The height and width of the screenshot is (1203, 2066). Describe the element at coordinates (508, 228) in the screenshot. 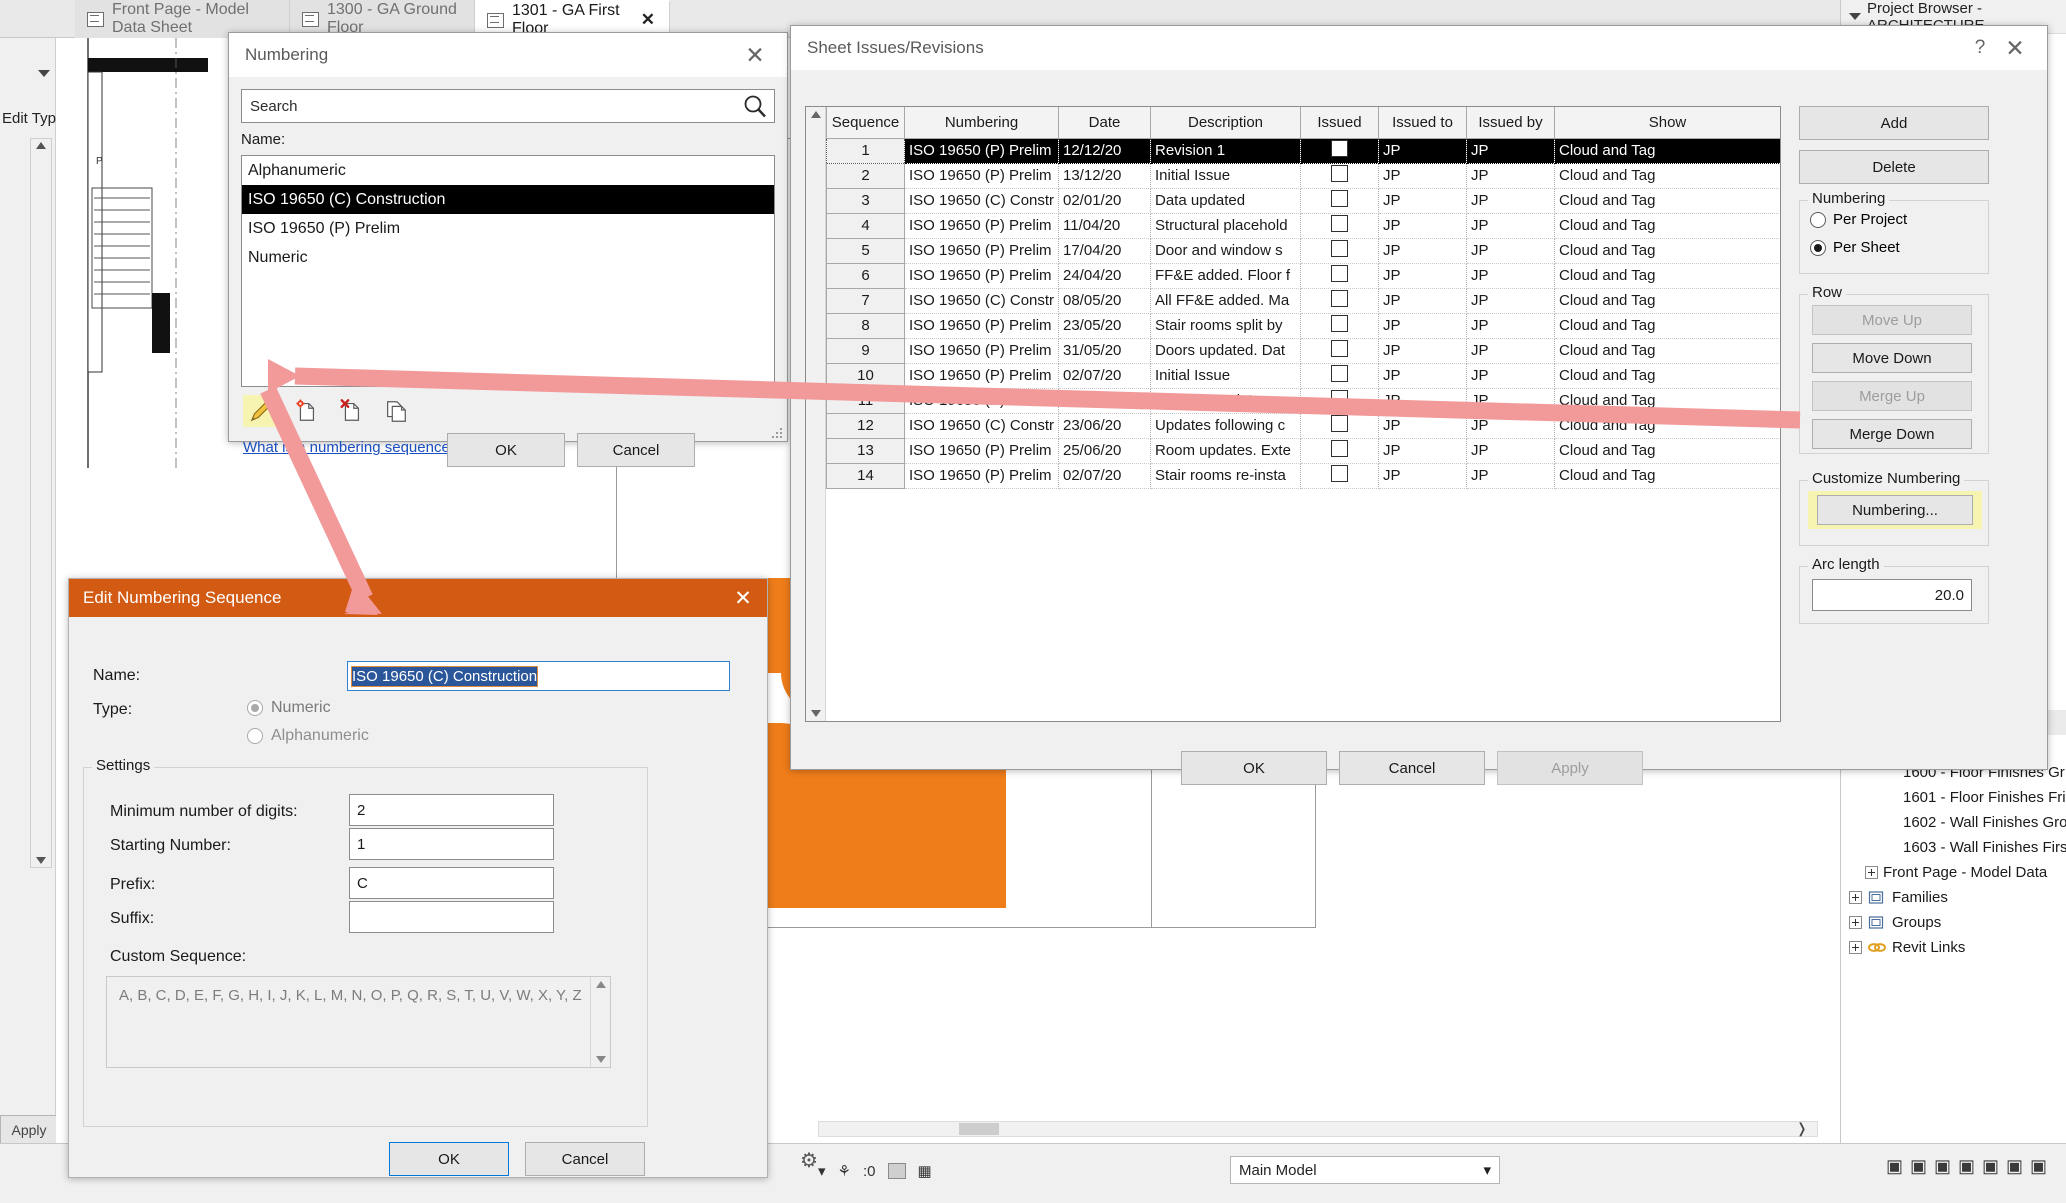

I see `numbering-list-item: ISO 19650 (P) Prelim` at that location.